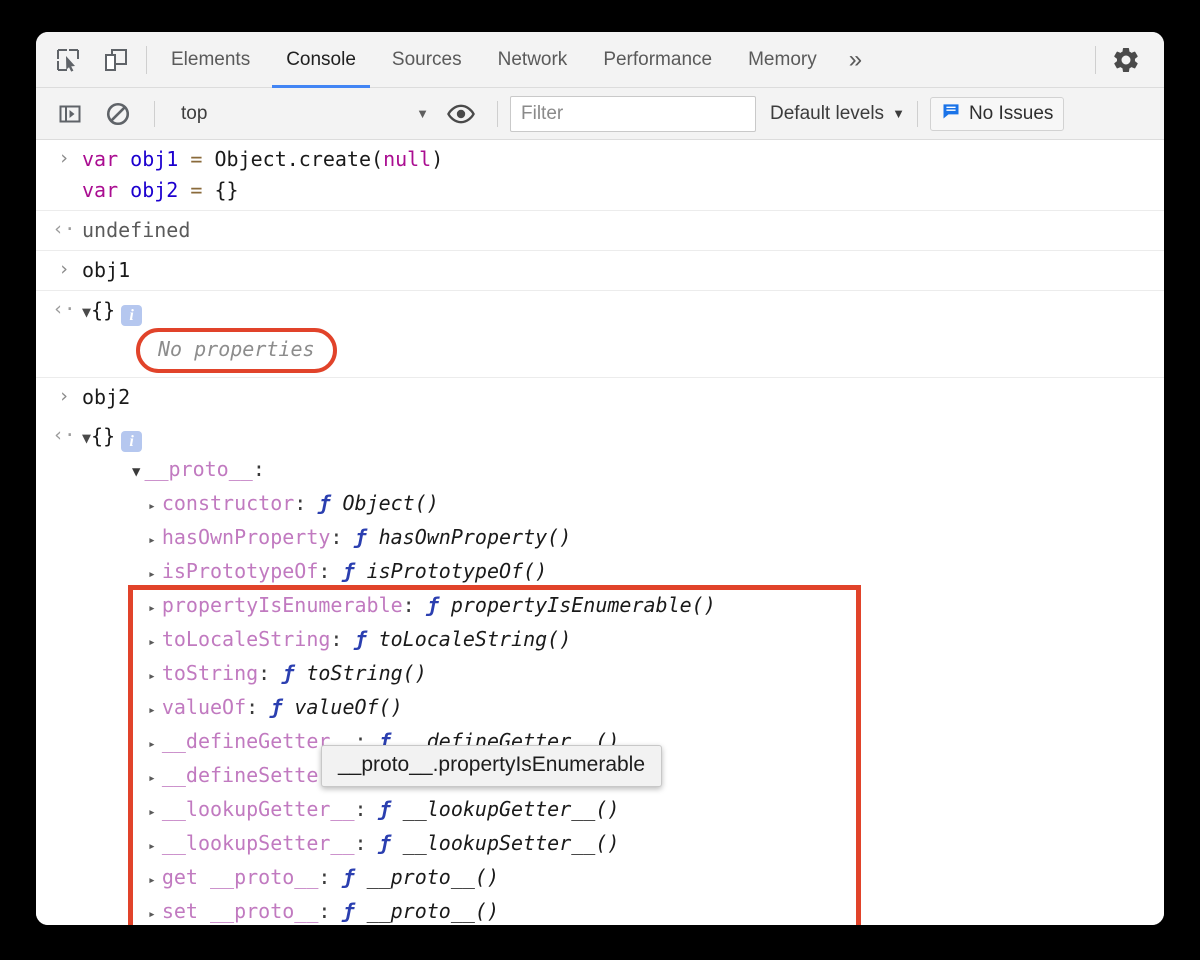 Image resolution: width=1200 pixels, height=960 pixels. I want to click on tab-elements-label: Elements, so click(211, 59).